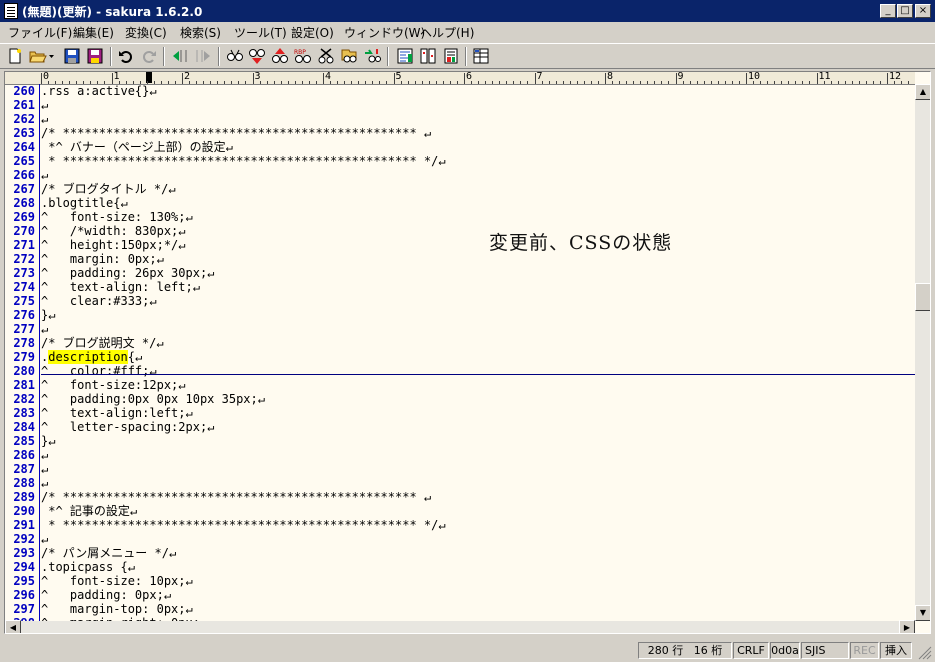 The image size is (935, 662). I want to click on minimize-button: _, so click(888, 11).